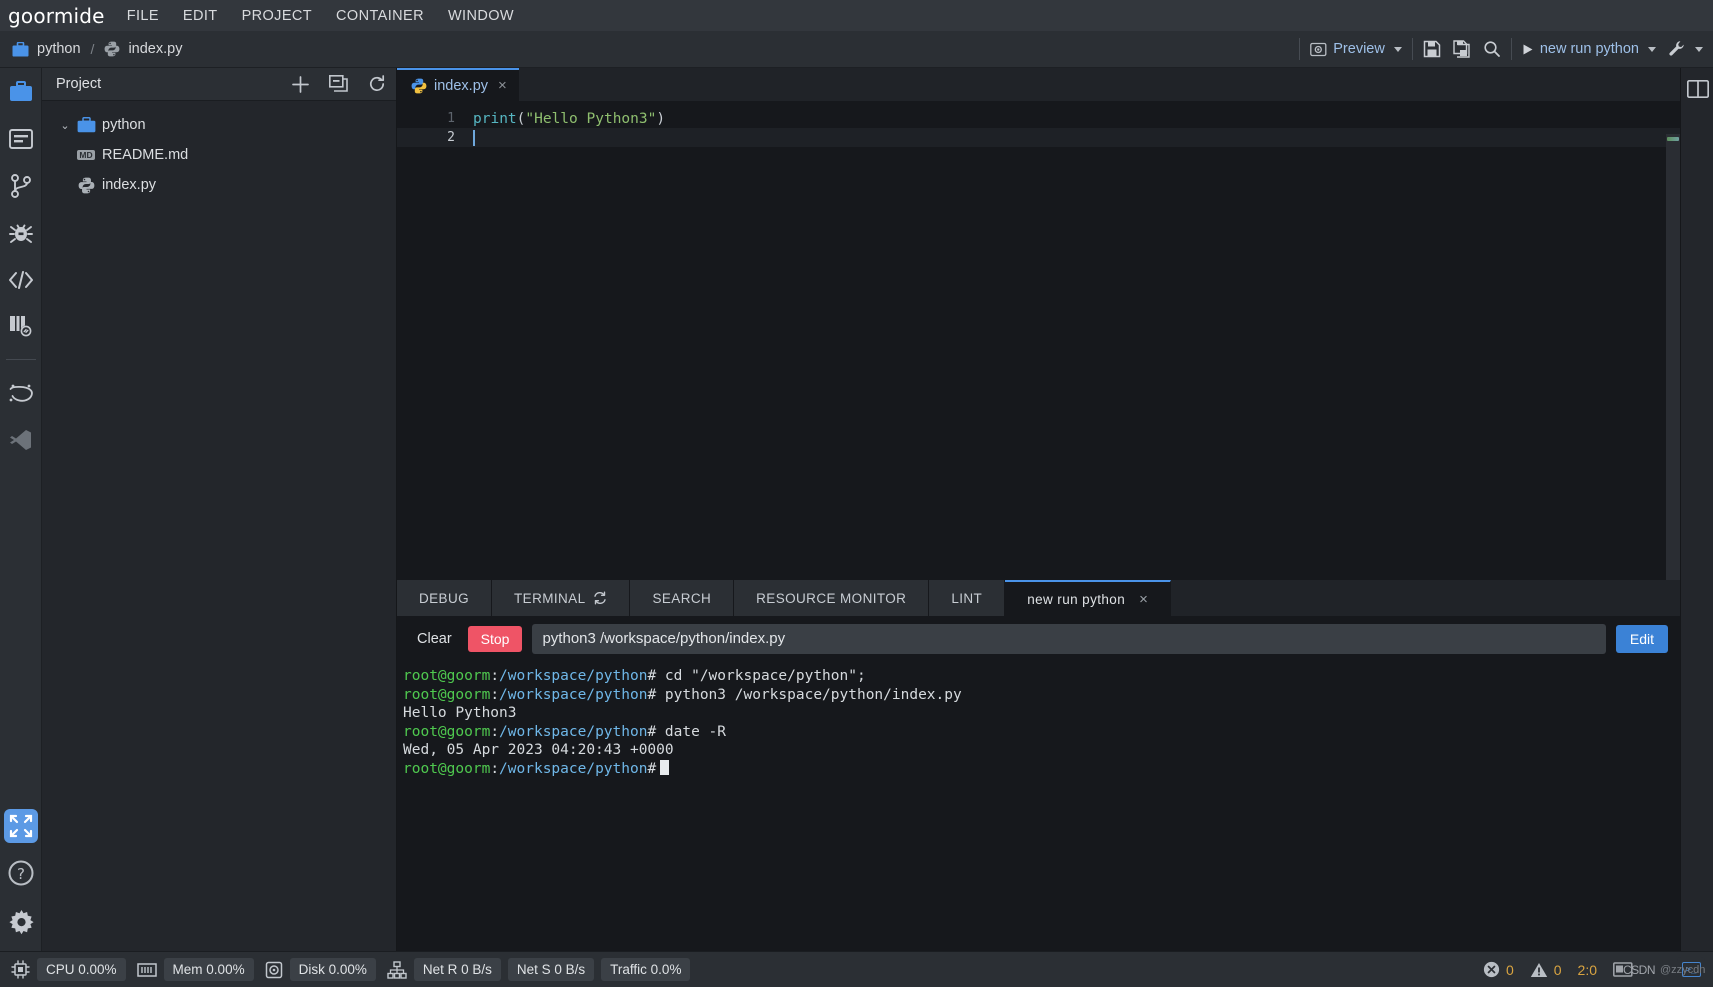 The width and height of the screenshot is (1713, 987). Describe the element at coordinates (21, 439) in the screenshot. I see `rail-item-vscode` at that location.